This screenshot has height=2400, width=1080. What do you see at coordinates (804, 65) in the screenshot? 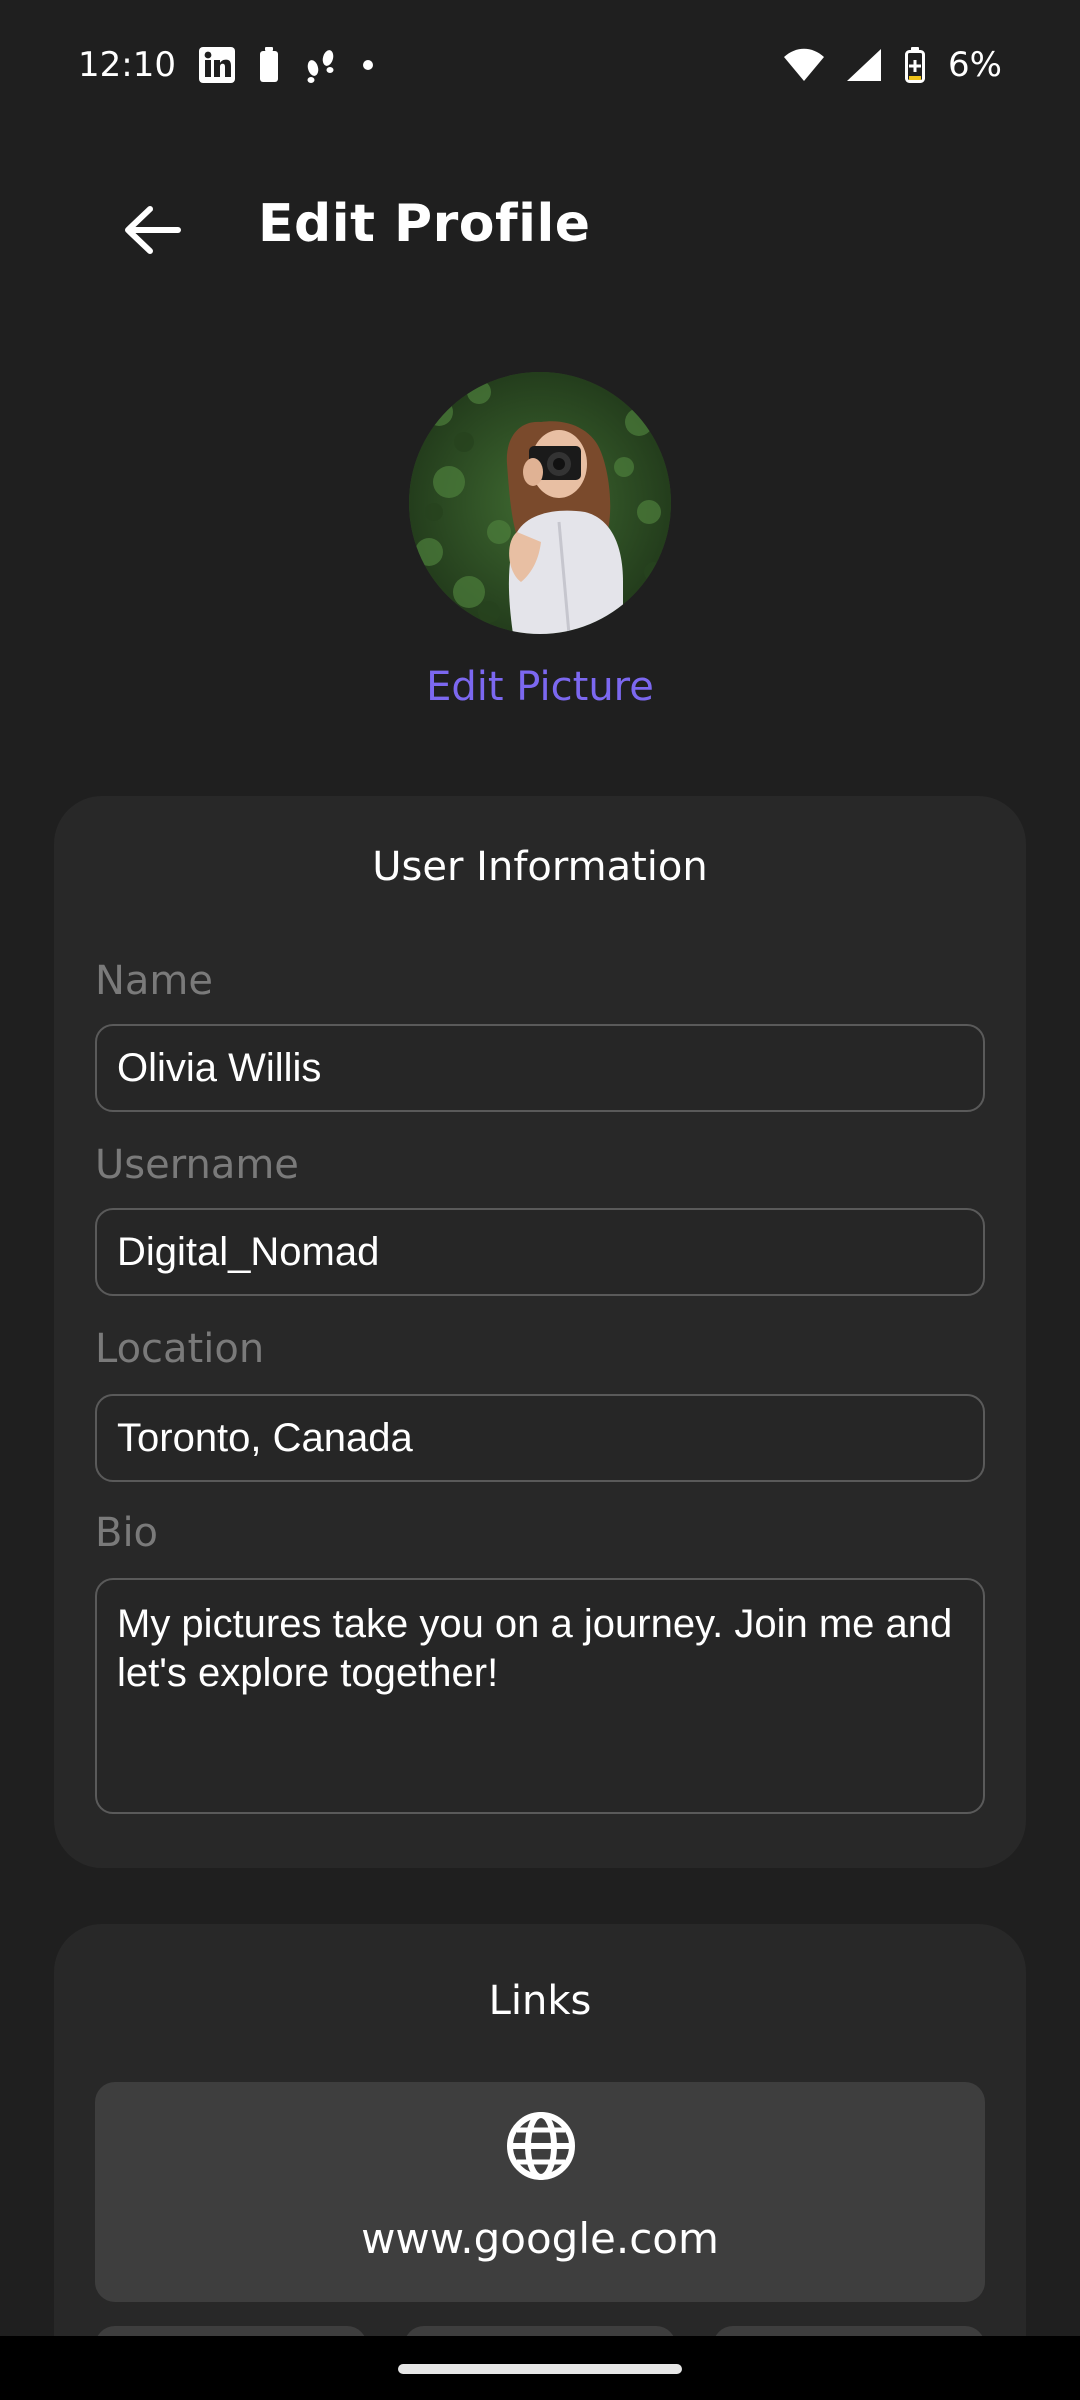
I see `wifi-icon` at bounding box center [804, 65].